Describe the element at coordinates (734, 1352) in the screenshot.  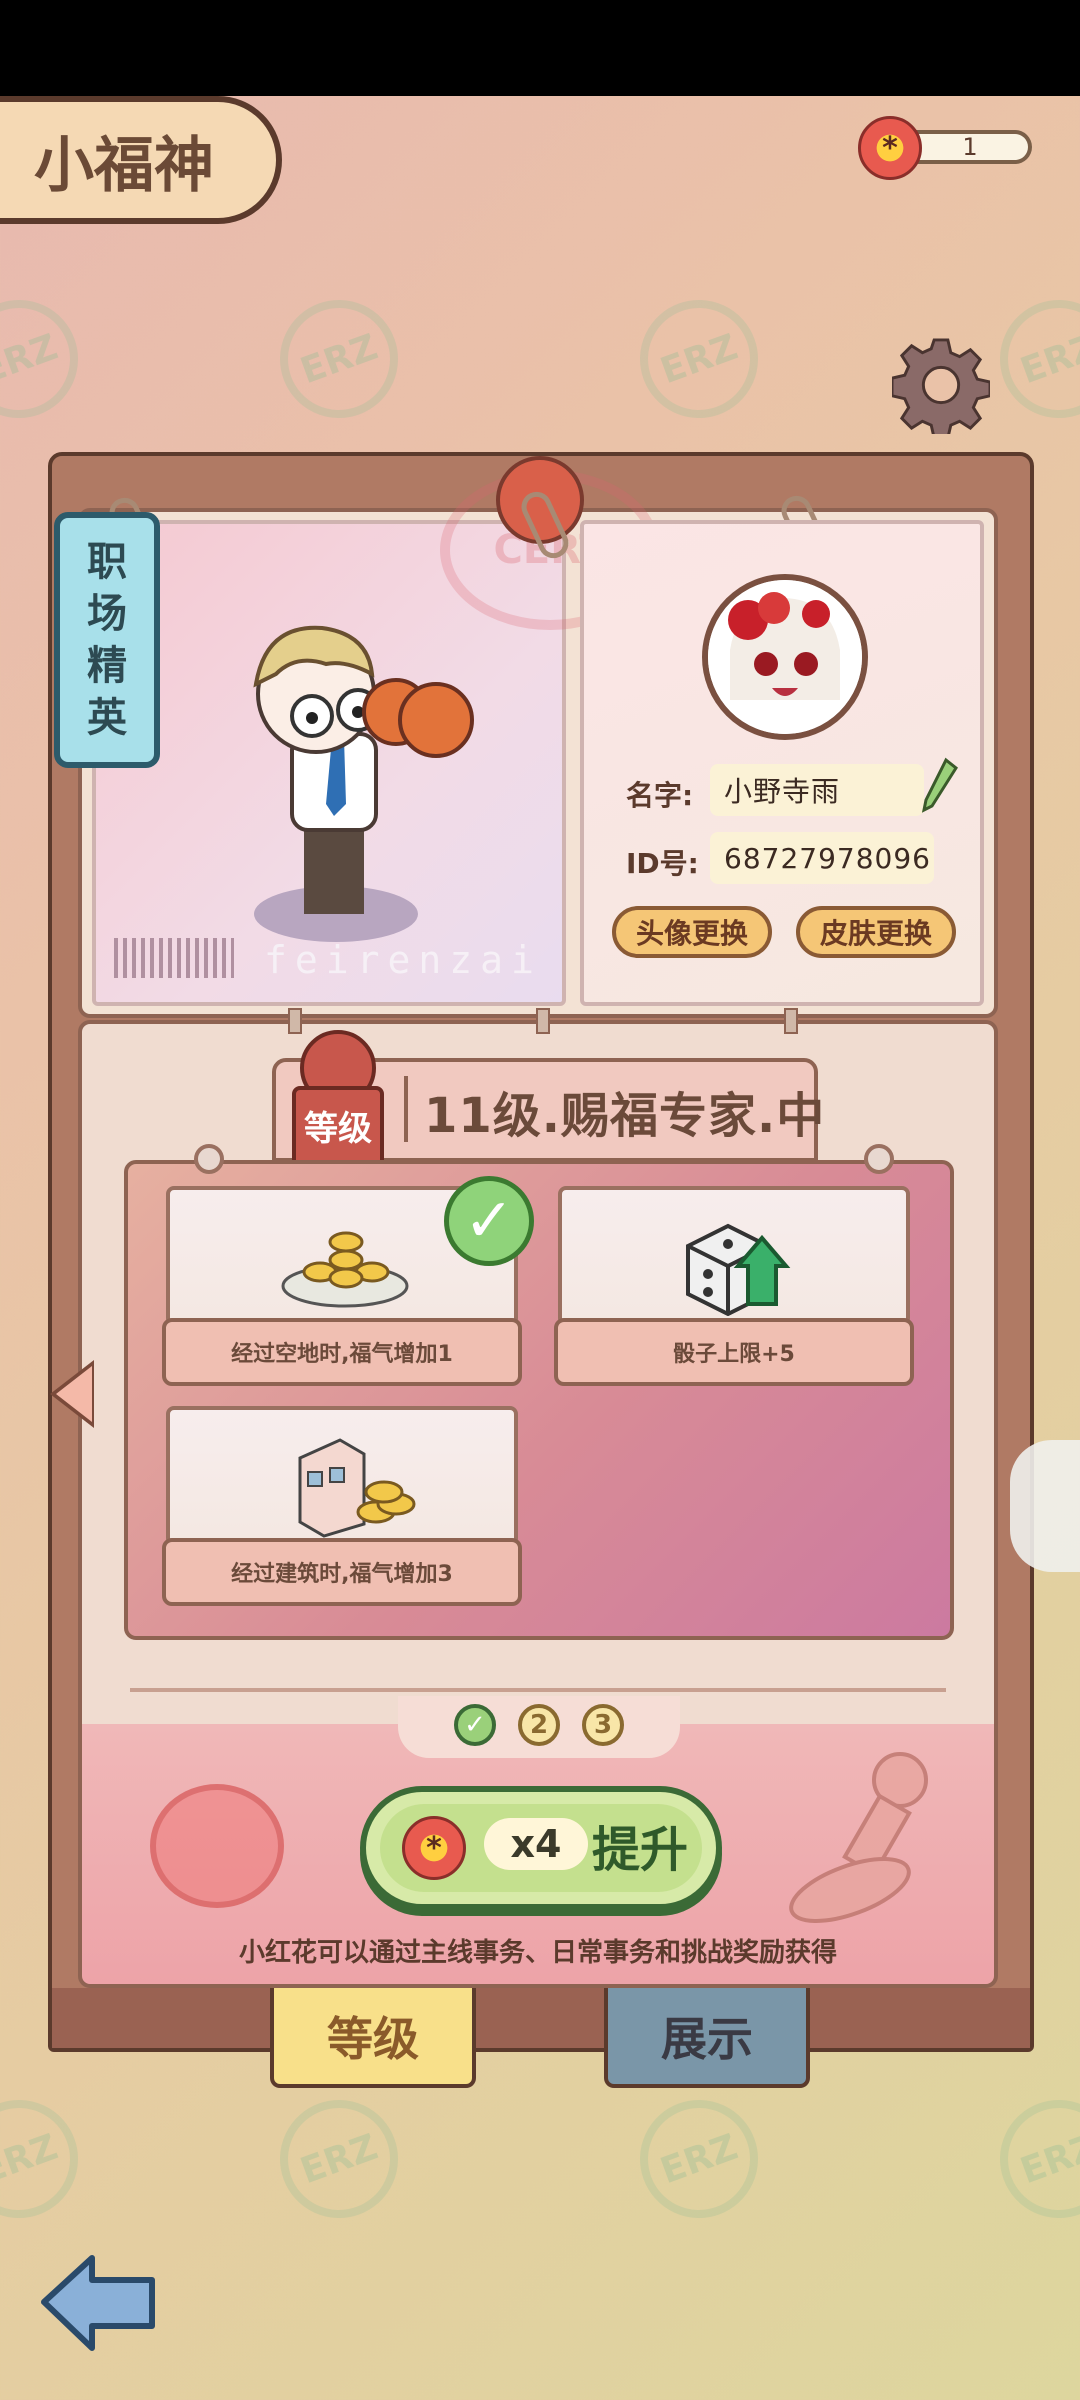
I see `perk-label: 骰子上限+5` at that location.